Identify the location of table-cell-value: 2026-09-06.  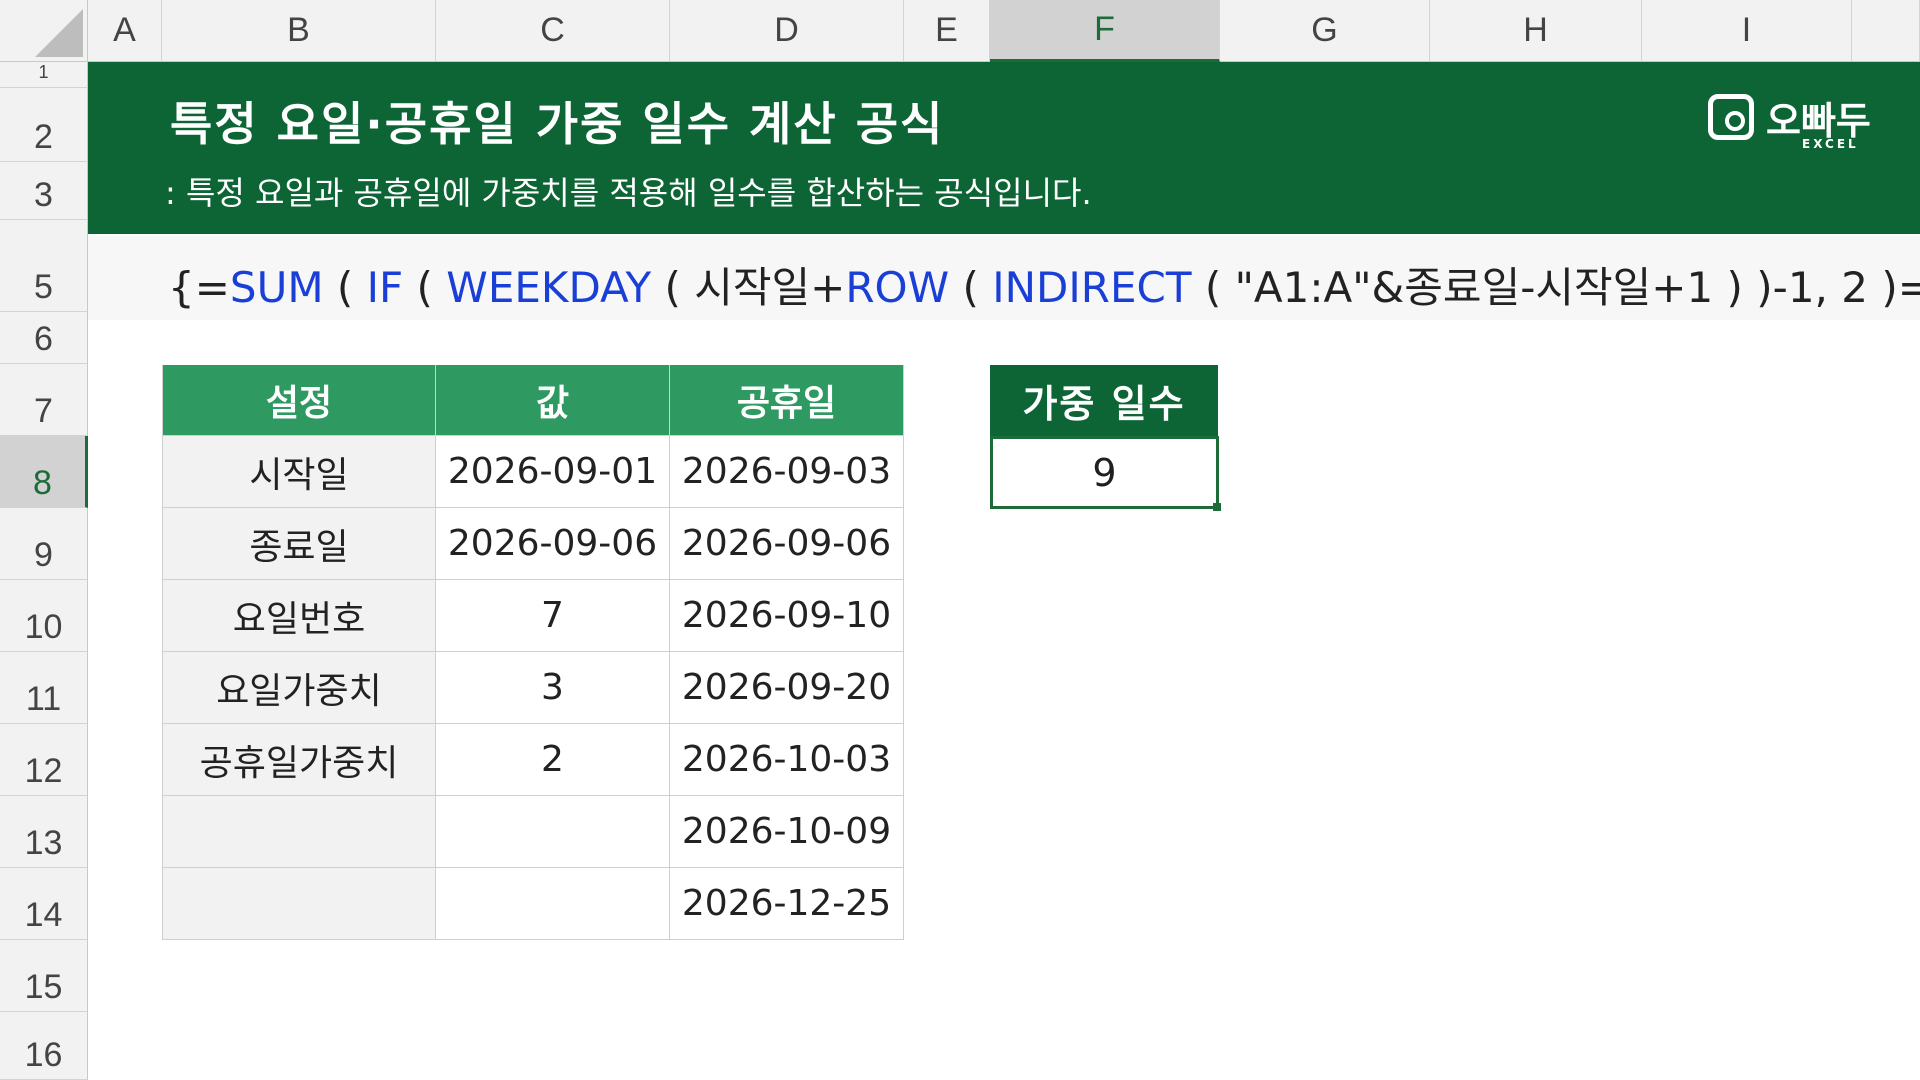
(553, 544).